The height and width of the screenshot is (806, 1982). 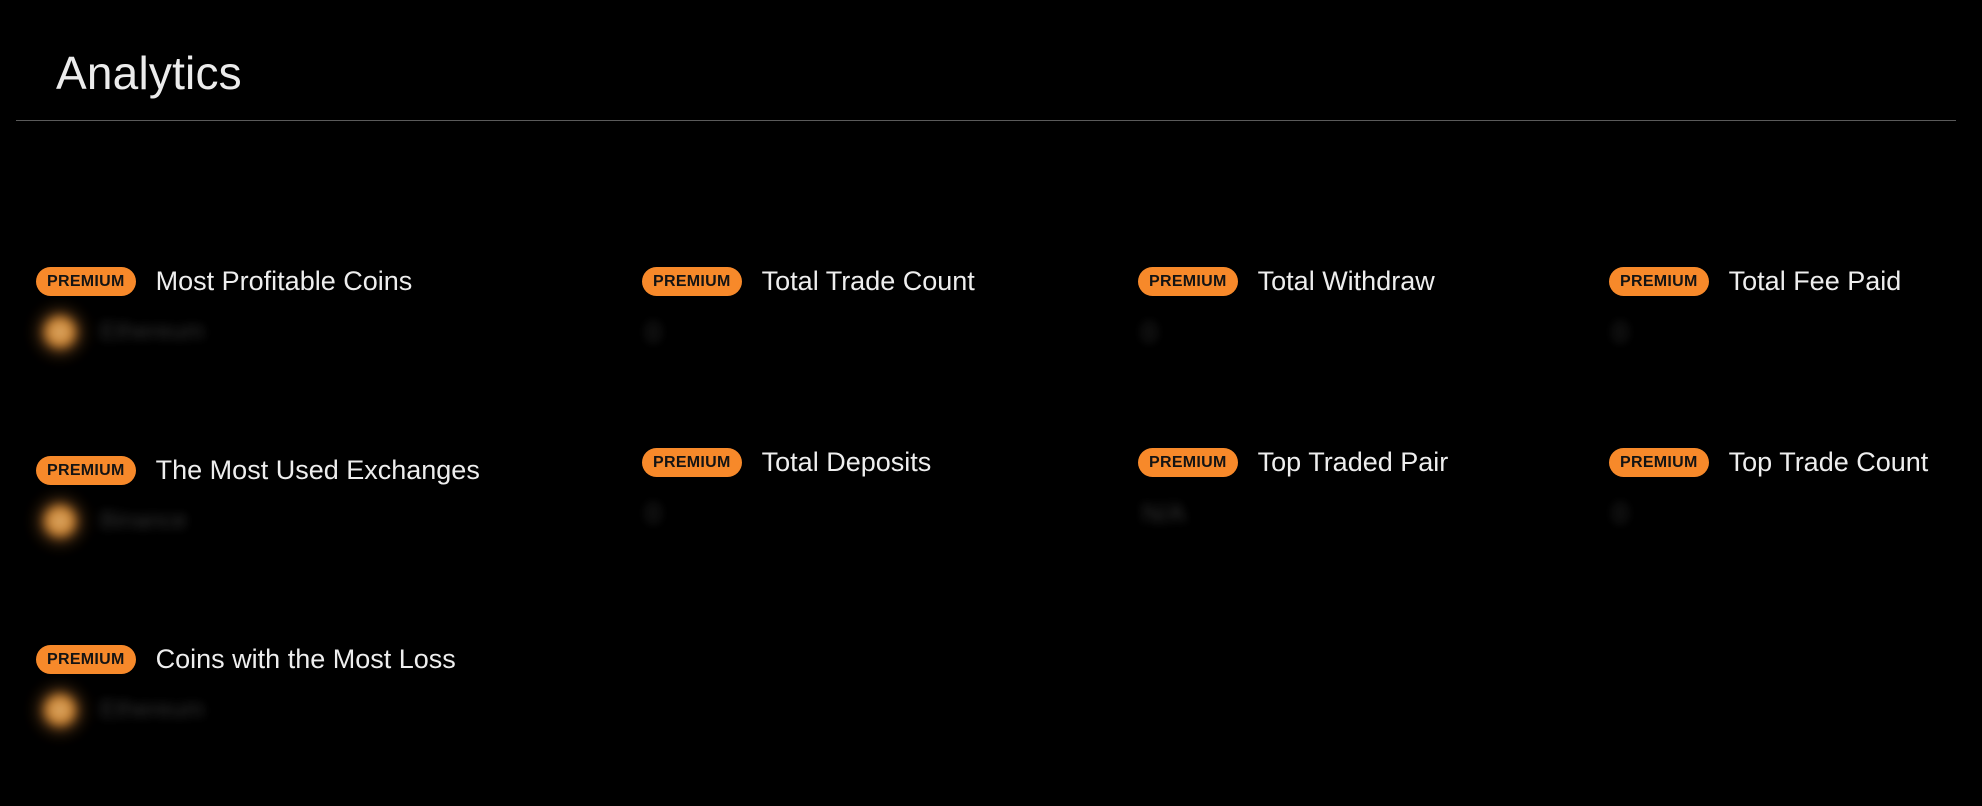 What do you see at coordinates (224, 305) in the screenshot?
I see `card-most-profitable-coins: PREMIUM Most Profitable Coins Ethereum` at bounding box center [224, 305].